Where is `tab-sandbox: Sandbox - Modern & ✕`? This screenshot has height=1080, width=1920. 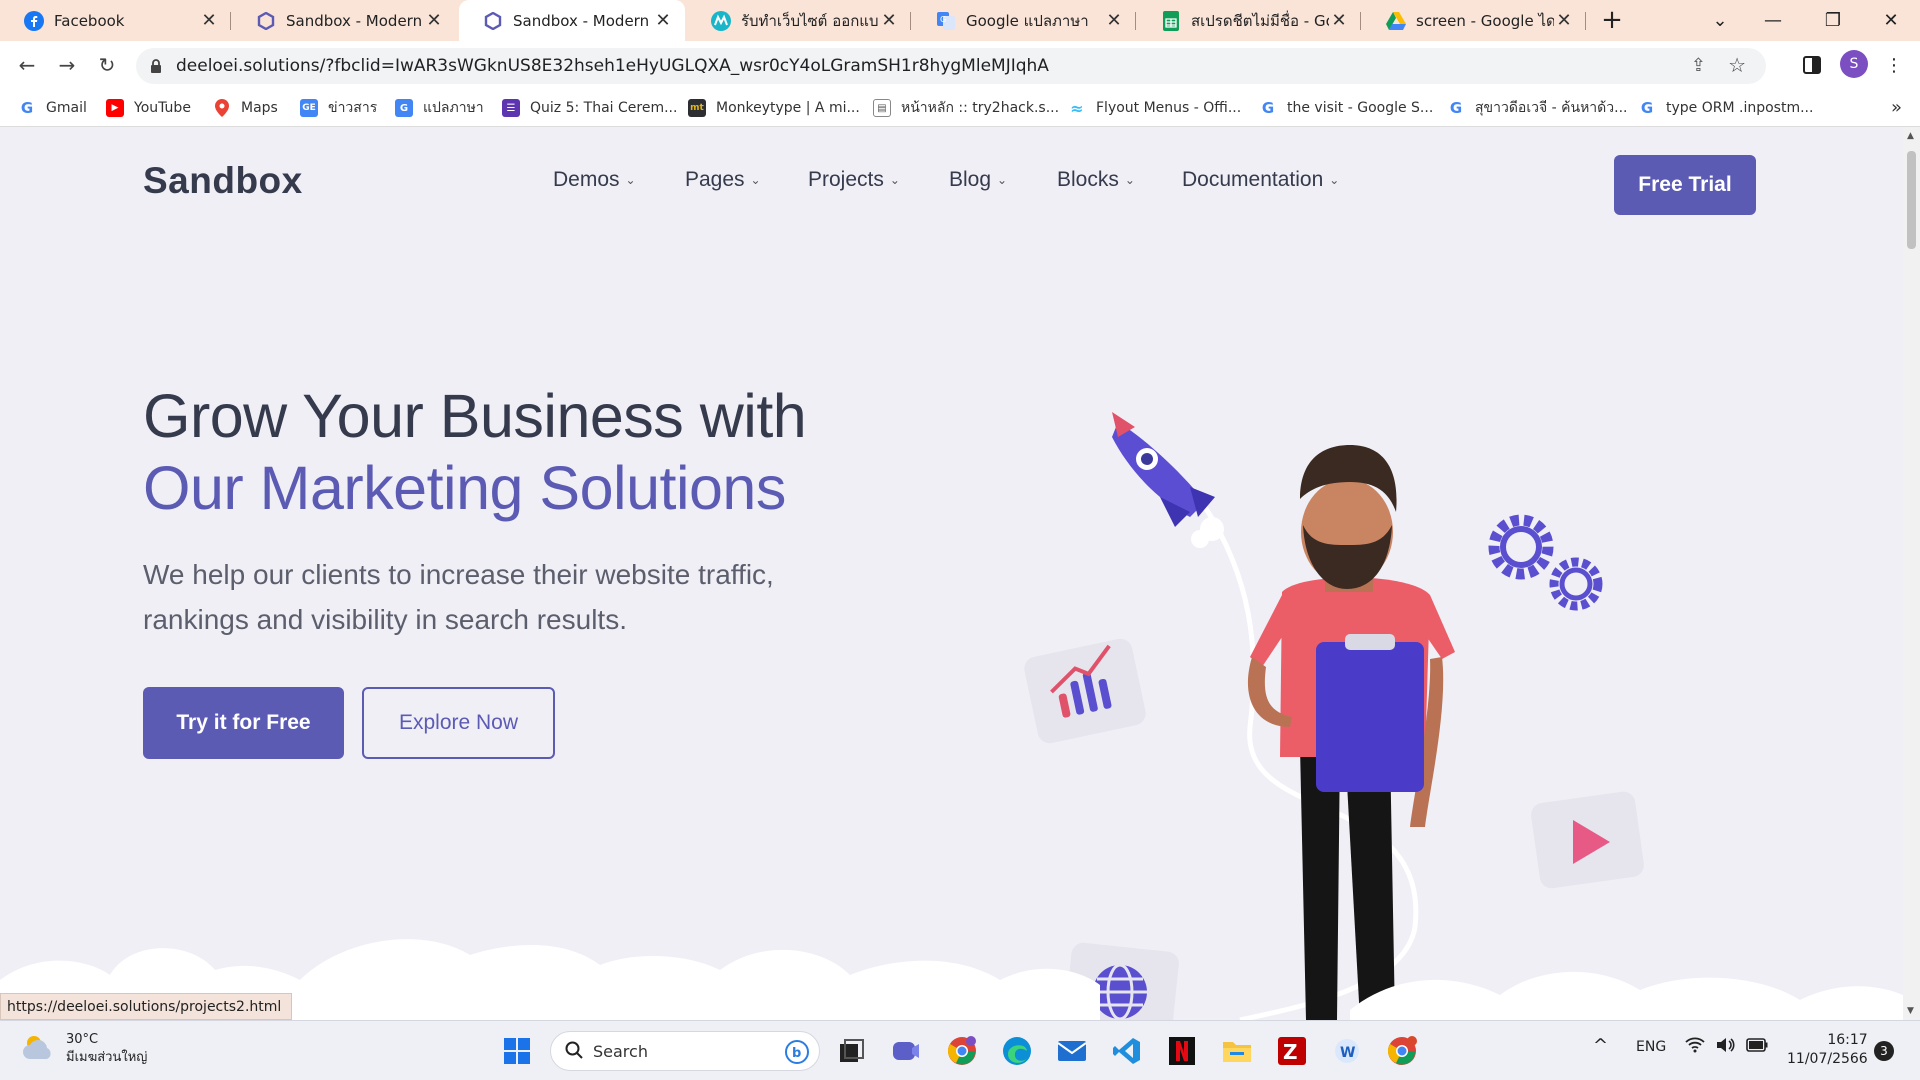 tab-sandbox: Sandbox - Modern & ✕ is located at coordinates (344, 20).